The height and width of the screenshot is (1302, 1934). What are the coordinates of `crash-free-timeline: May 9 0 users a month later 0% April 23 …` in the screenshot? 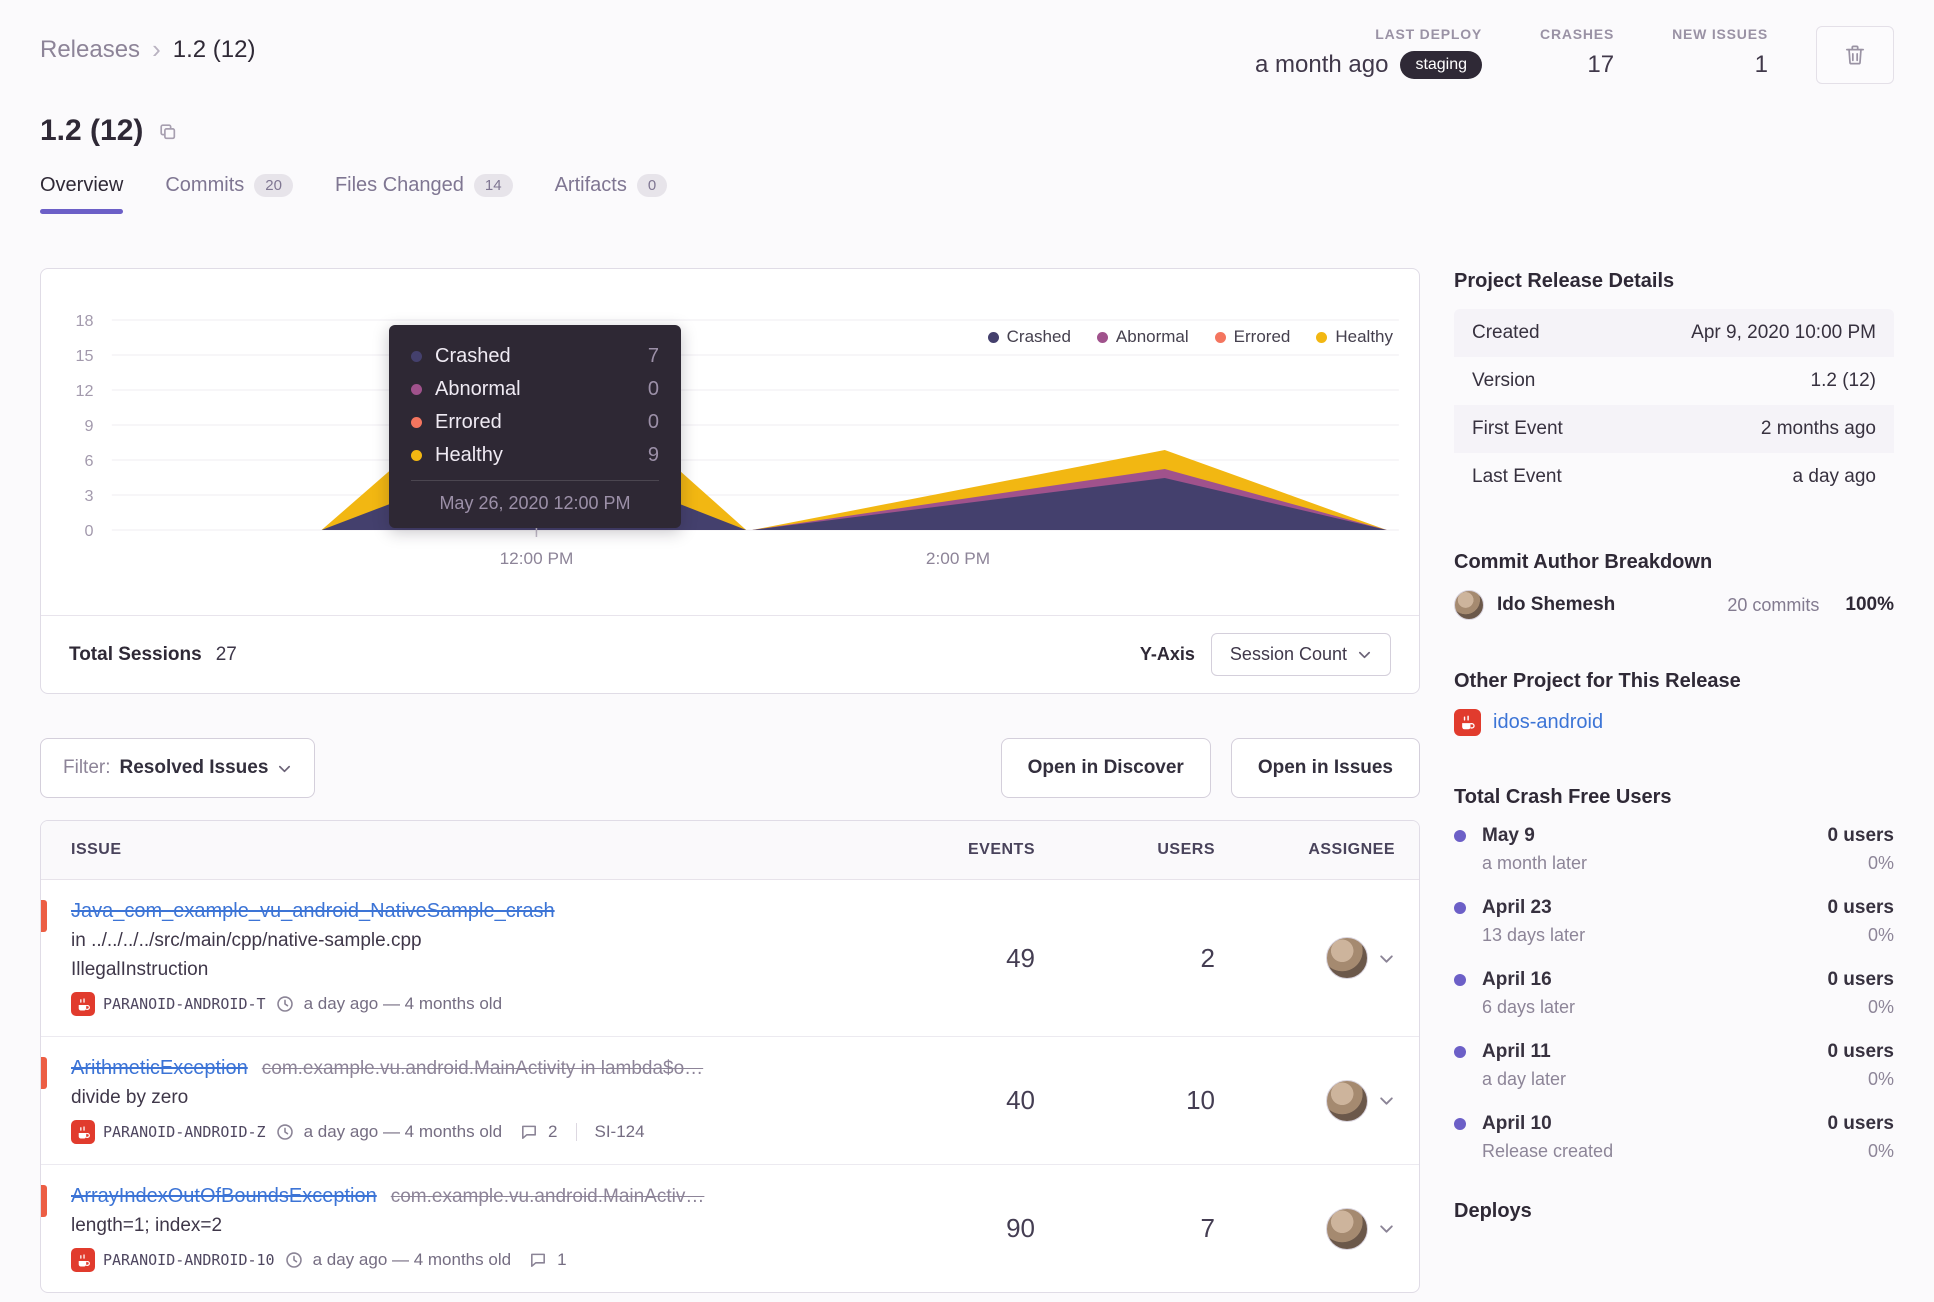 It's located at (1674, 993).